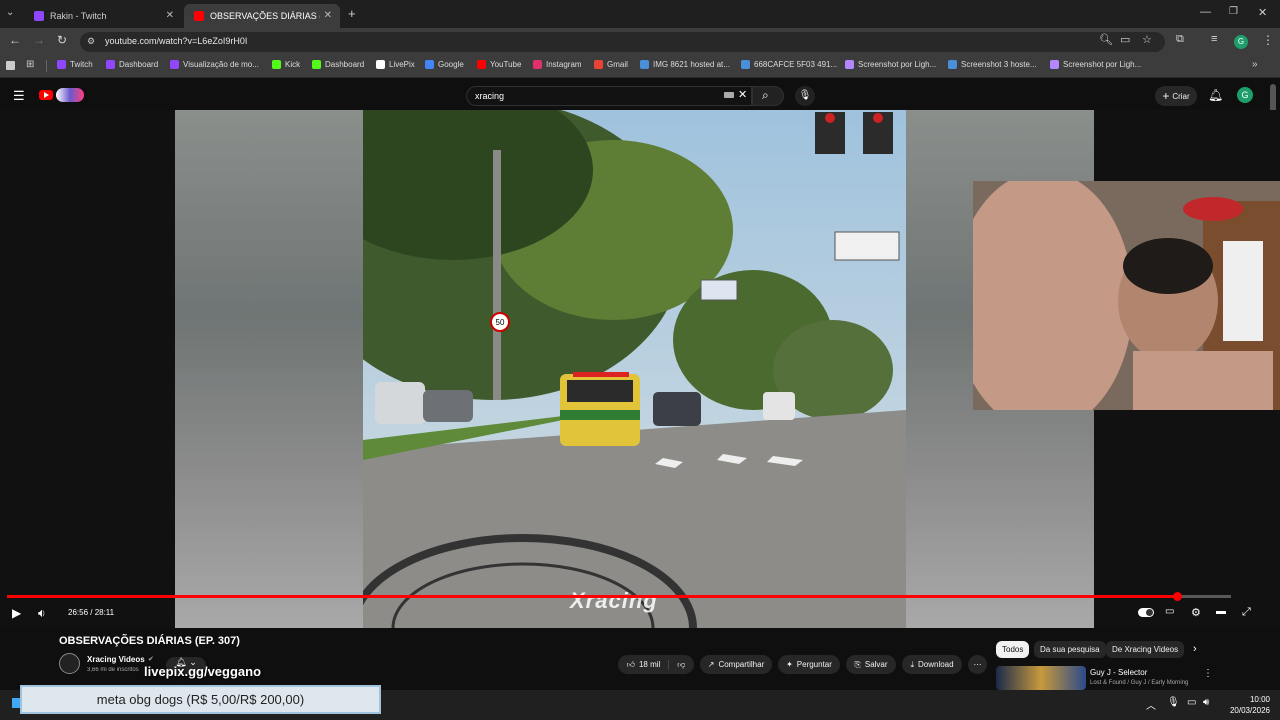  What do you see at coordinates (176, 41) in the screenshot?
I see `url-text: youtube.com/watch?v=L6eZoI9rH0I` at bounding box center [176, 41].